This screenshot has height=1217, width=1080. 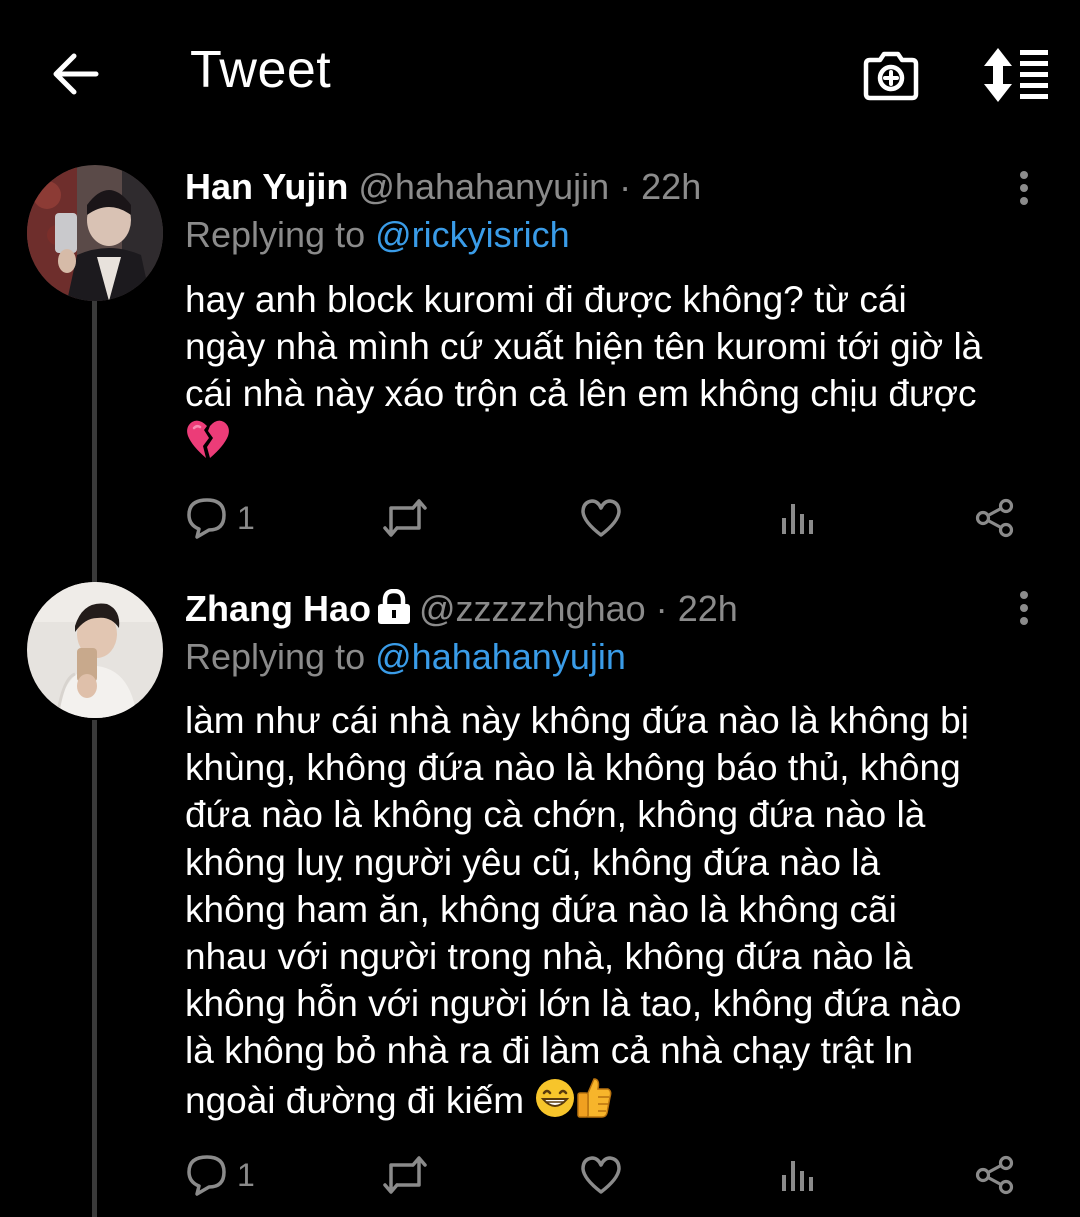 I want to click on back-button, so click(x=76, y=74).